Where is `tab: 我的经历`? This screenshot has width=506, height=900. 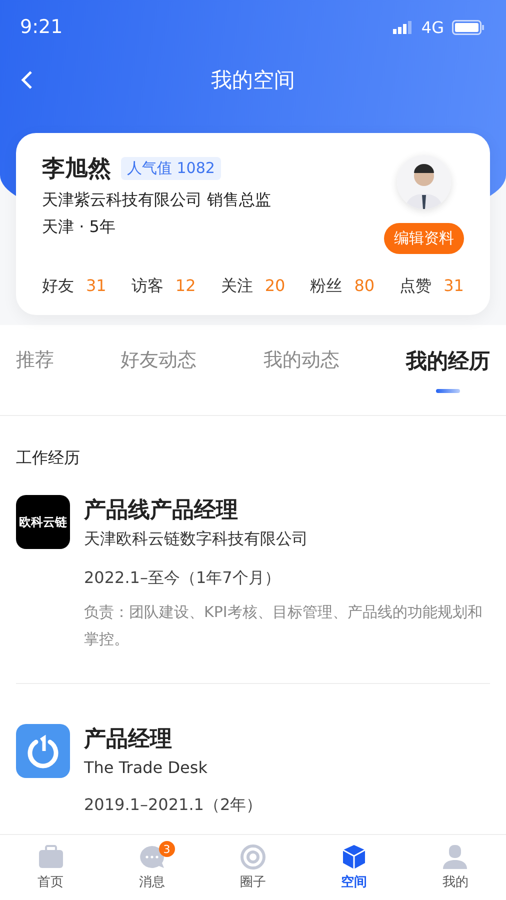 tab: 我的经历 is located at coordinates (448, 361).